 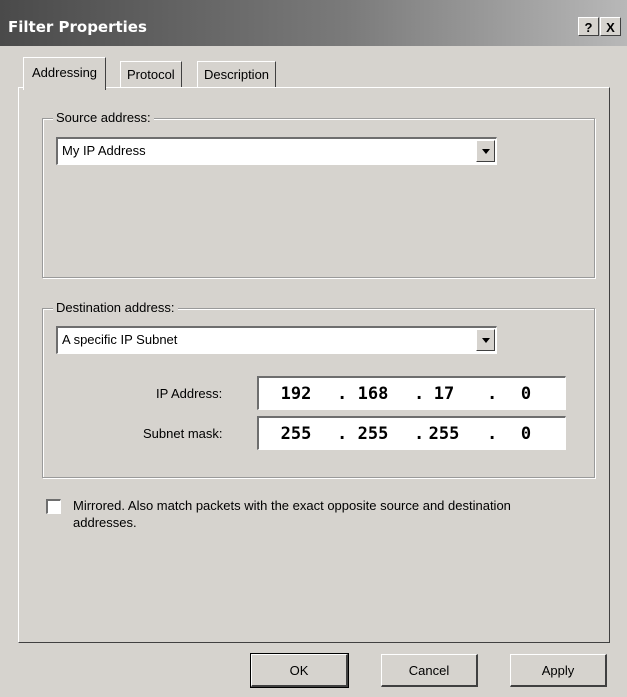 I want to click on title-bar: Filter Properties ? X, so click(x=313, y=23).